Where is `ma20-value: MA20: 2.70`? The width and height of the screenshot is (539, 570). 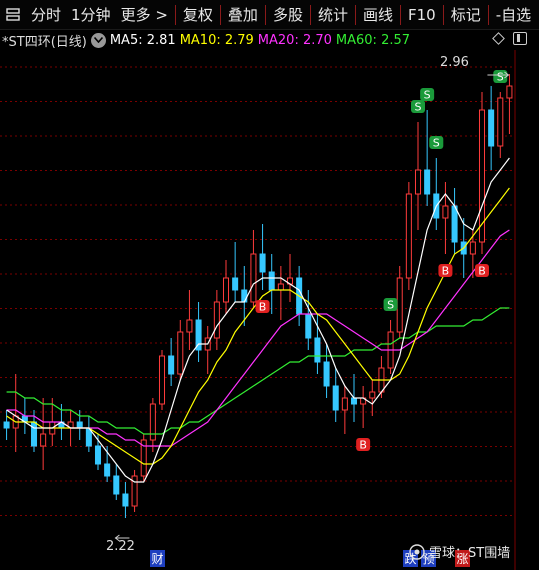 ma20-value: MA20: 2.70 is located at coordinates (294, 40).